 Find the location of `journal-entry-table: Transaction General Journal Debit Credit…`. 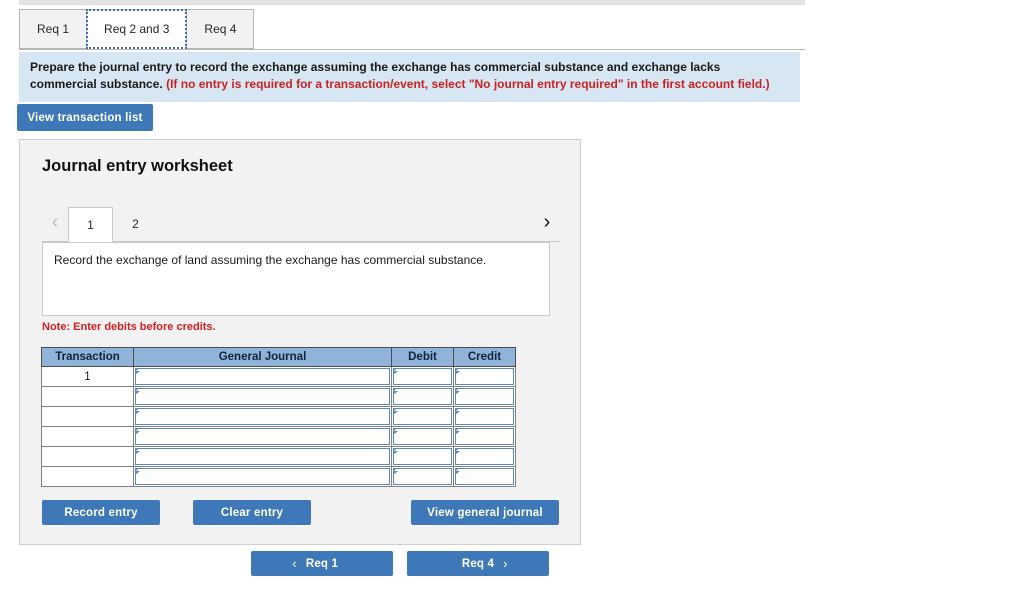

journal-entry-table: Transaction General Journal Debit Credit… is located at coordinates (278, 417).